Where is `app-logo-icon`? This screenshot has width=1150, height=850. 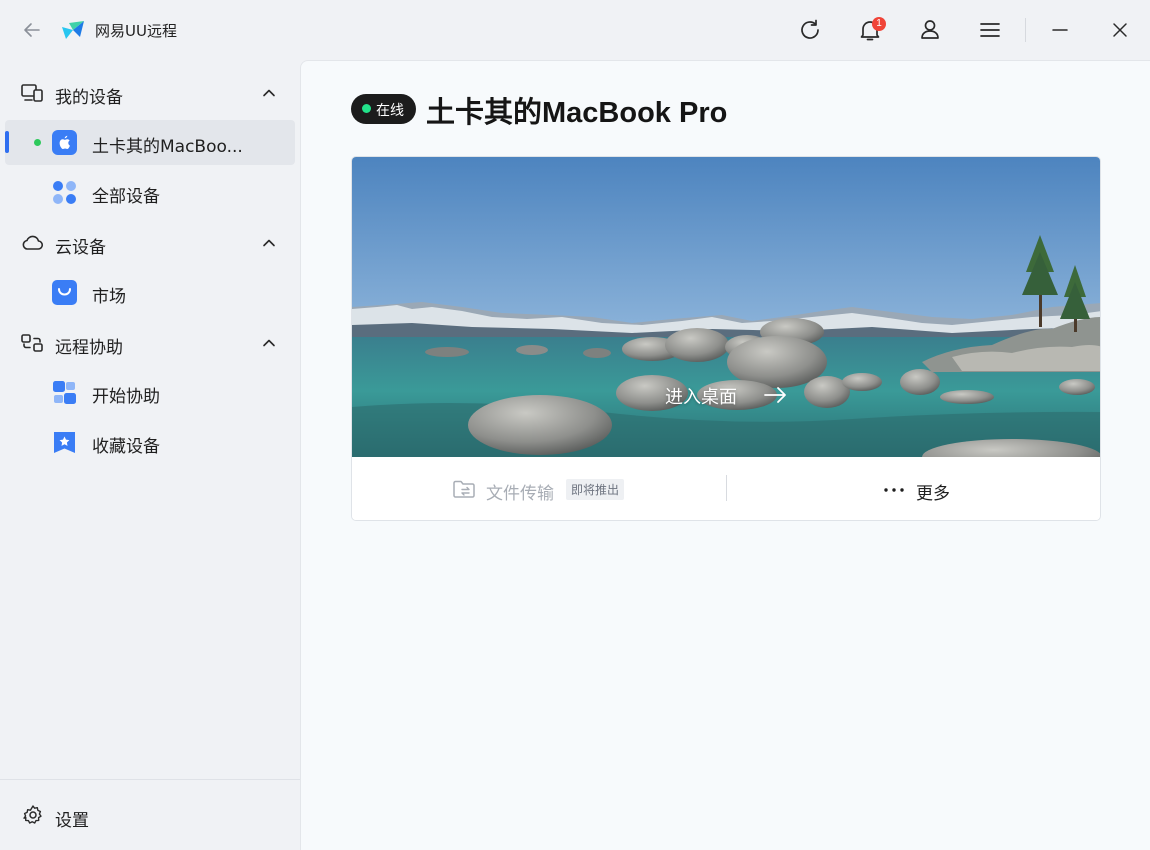 app-logo-icon is located at coordinates (73, 30).